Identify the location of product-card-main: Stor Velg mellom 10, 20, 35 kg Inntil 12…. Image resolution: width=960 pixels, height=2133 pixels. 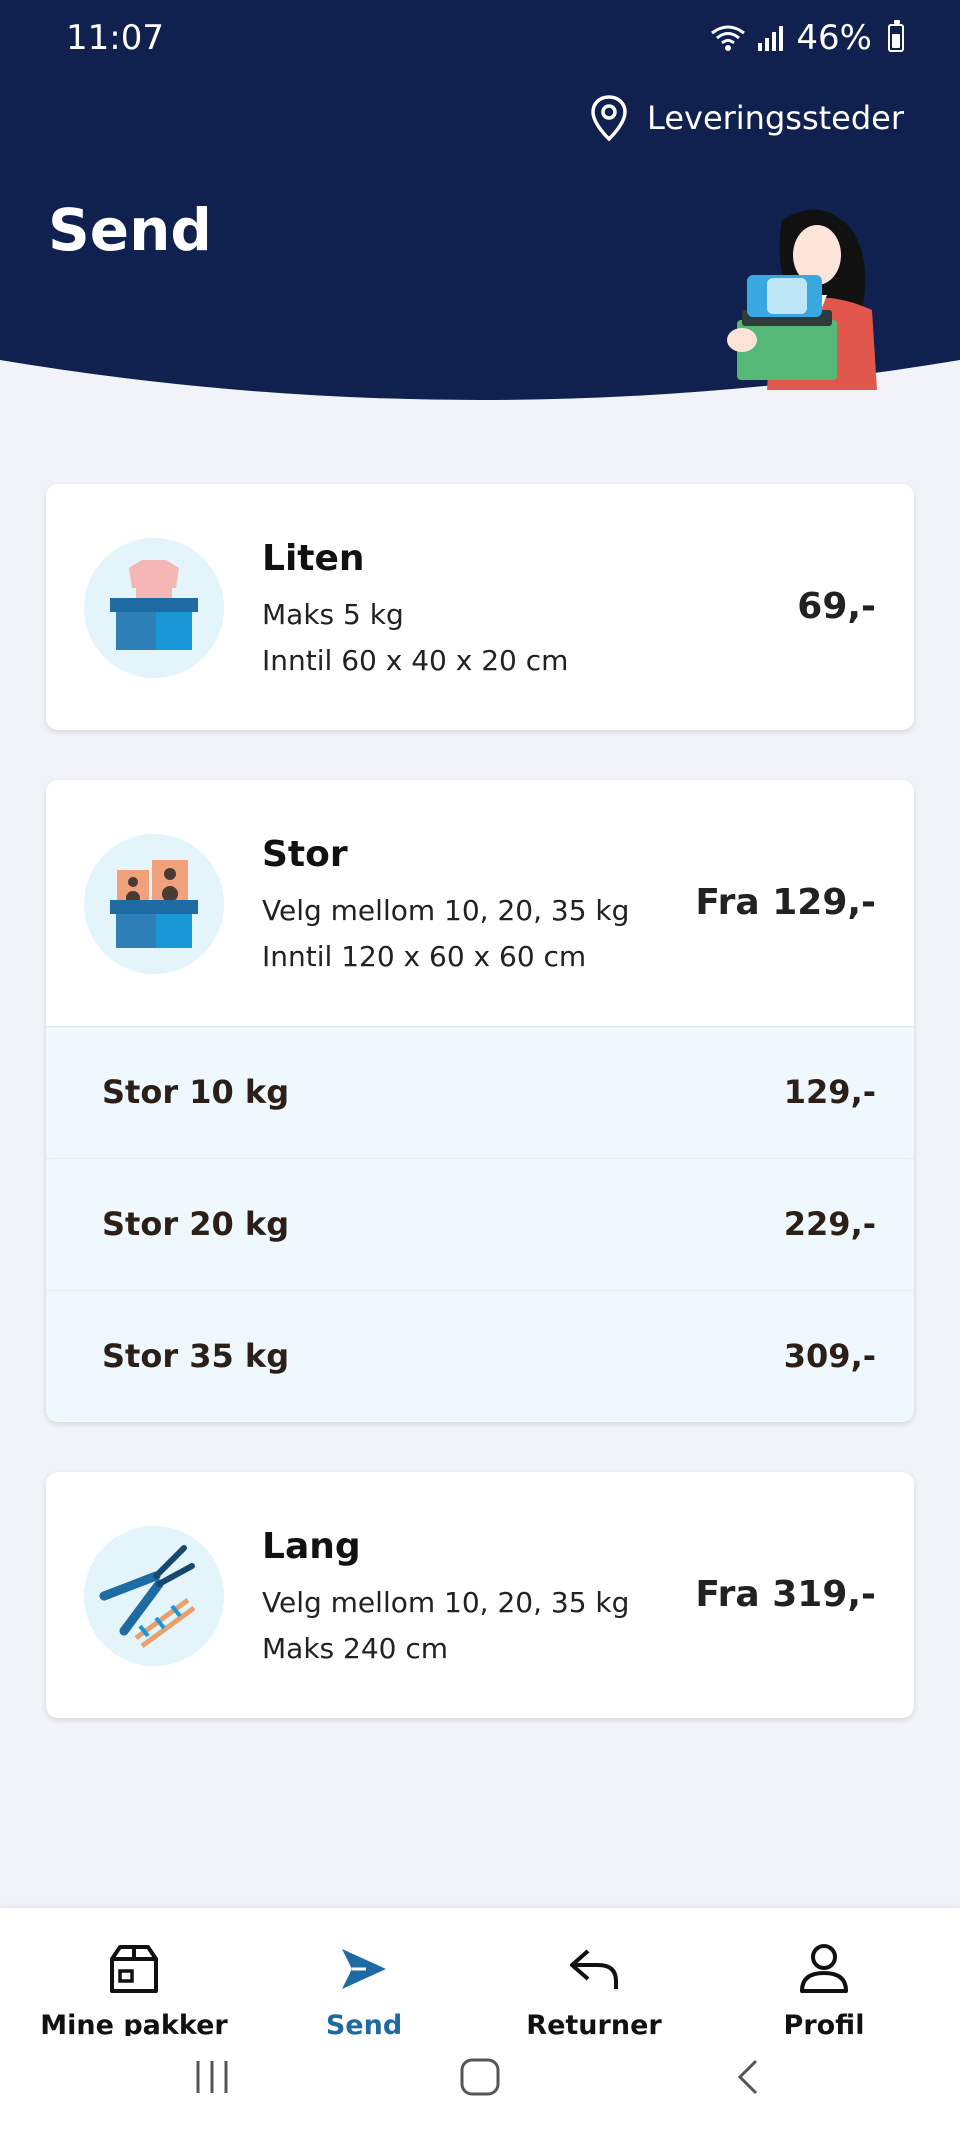
(480, 903).